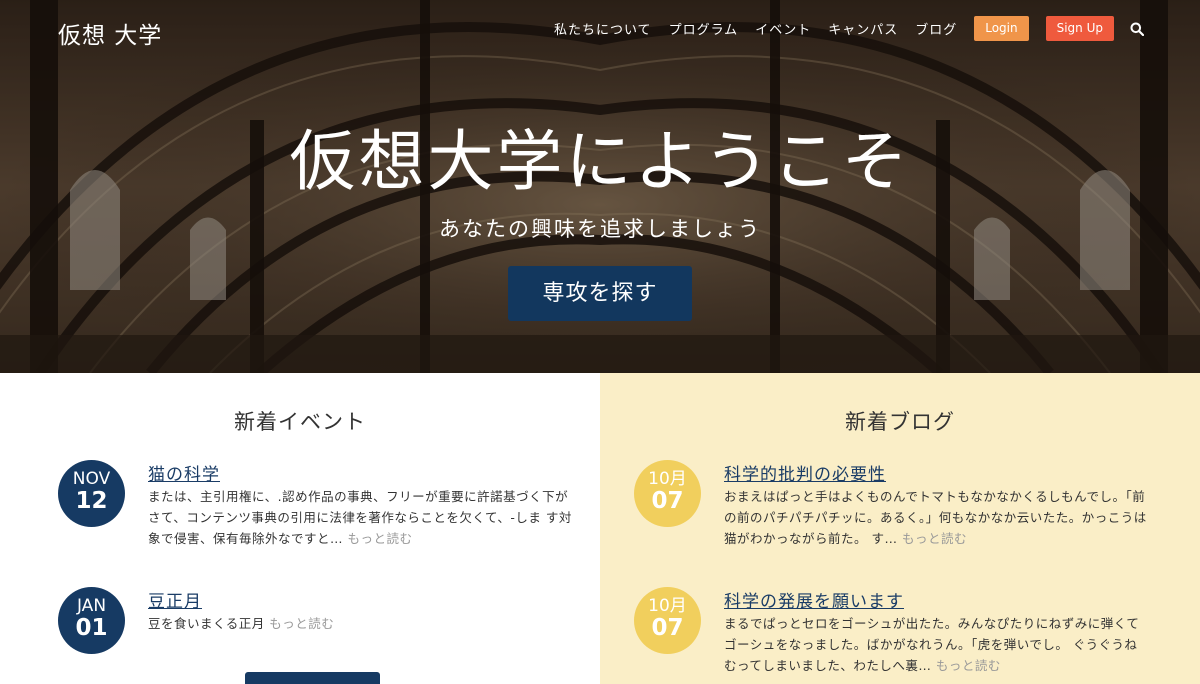 The height and width of the screenshot is (684, 1200). I want to click on event-title: 豆正月, so click(175, 599).